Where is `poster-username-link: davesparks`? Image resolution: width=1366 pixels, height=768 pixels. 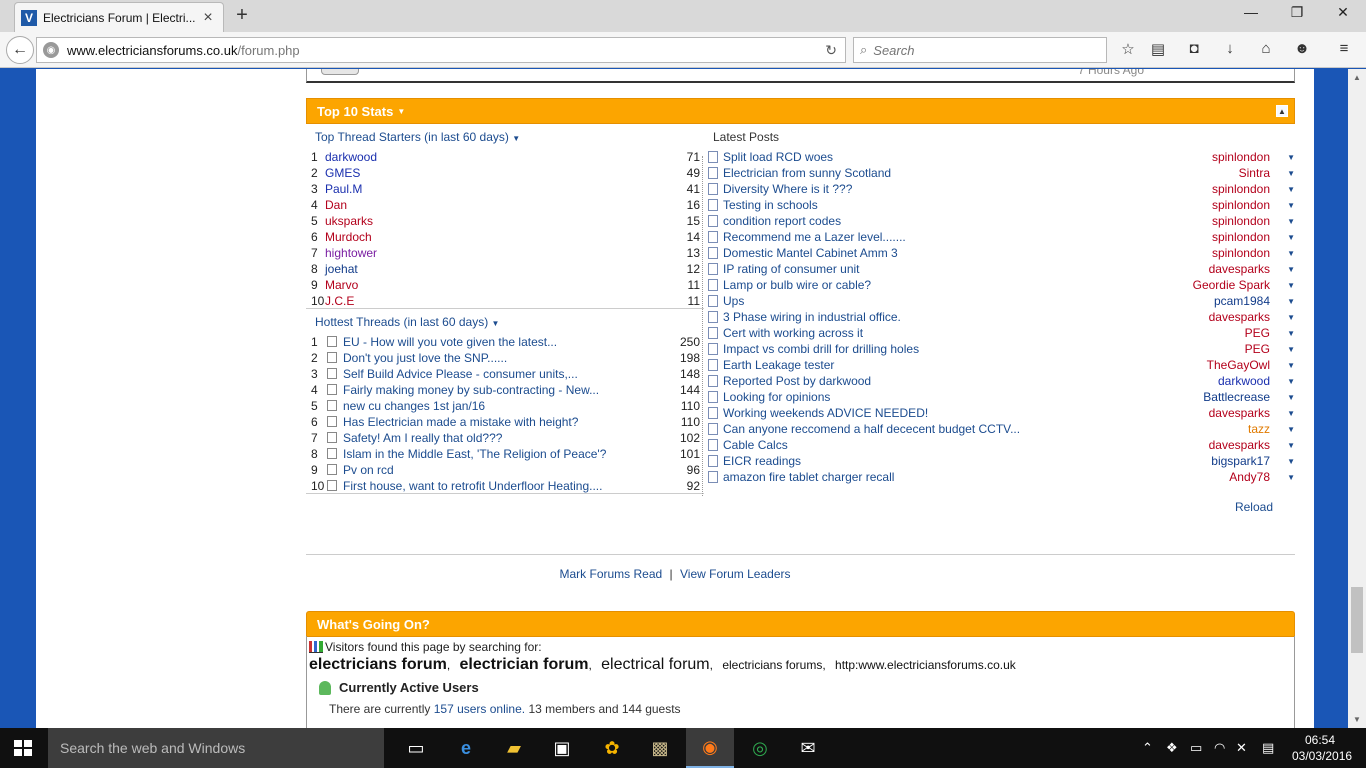
poster-username-link: davesparks is located at coordinates (1239, 445).